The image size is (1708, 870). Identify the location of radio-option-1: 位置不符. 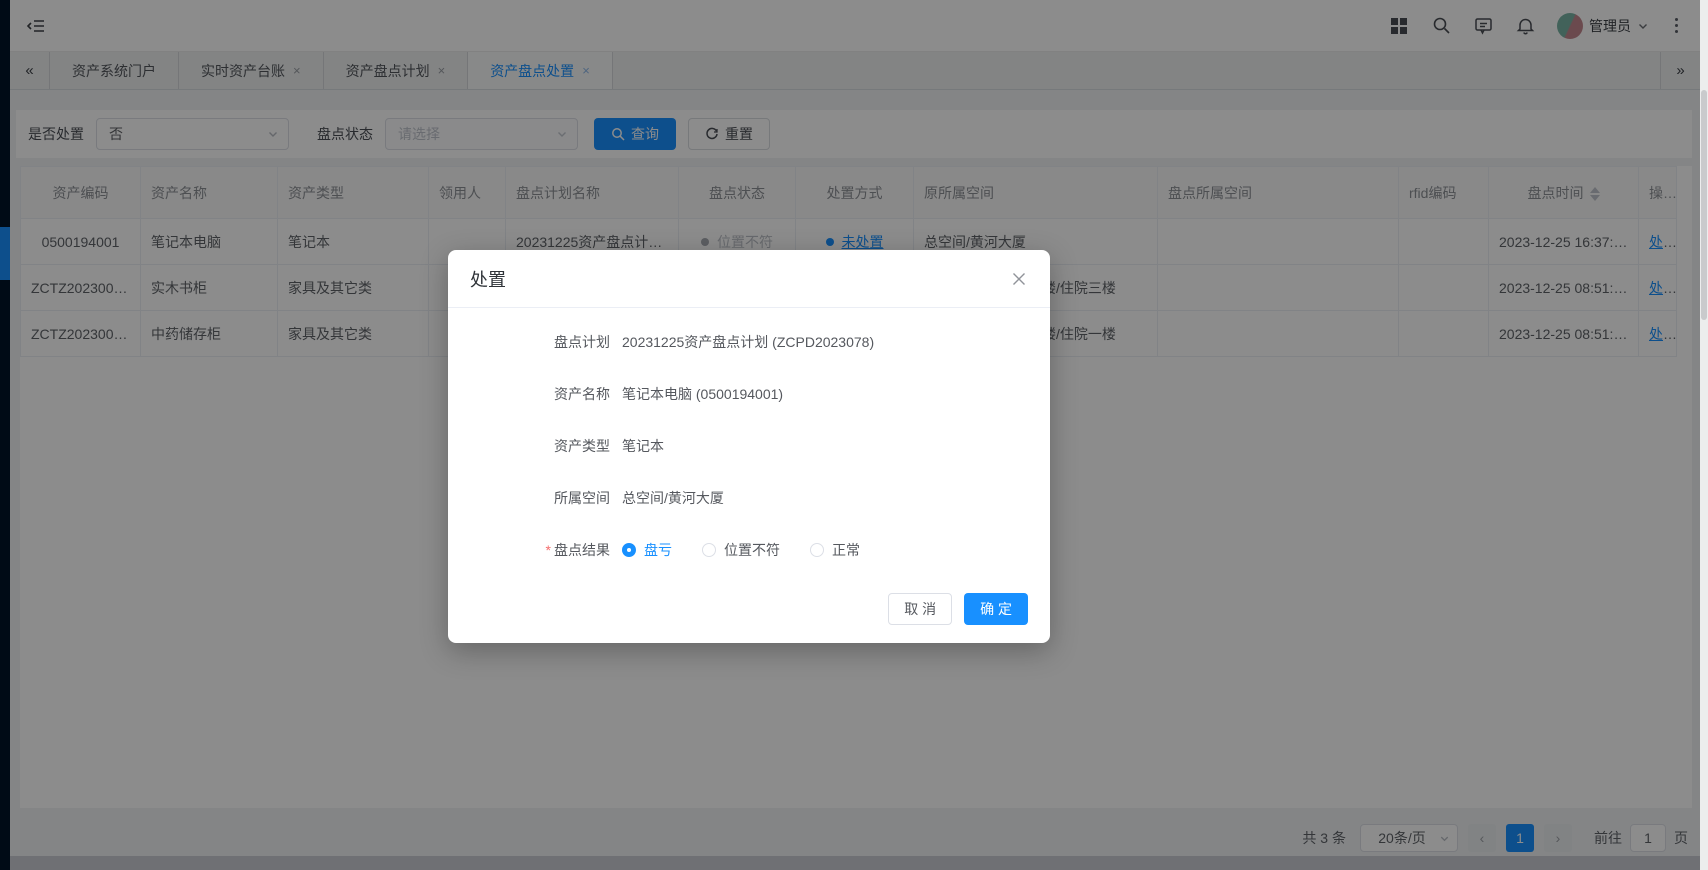
(741, 550).